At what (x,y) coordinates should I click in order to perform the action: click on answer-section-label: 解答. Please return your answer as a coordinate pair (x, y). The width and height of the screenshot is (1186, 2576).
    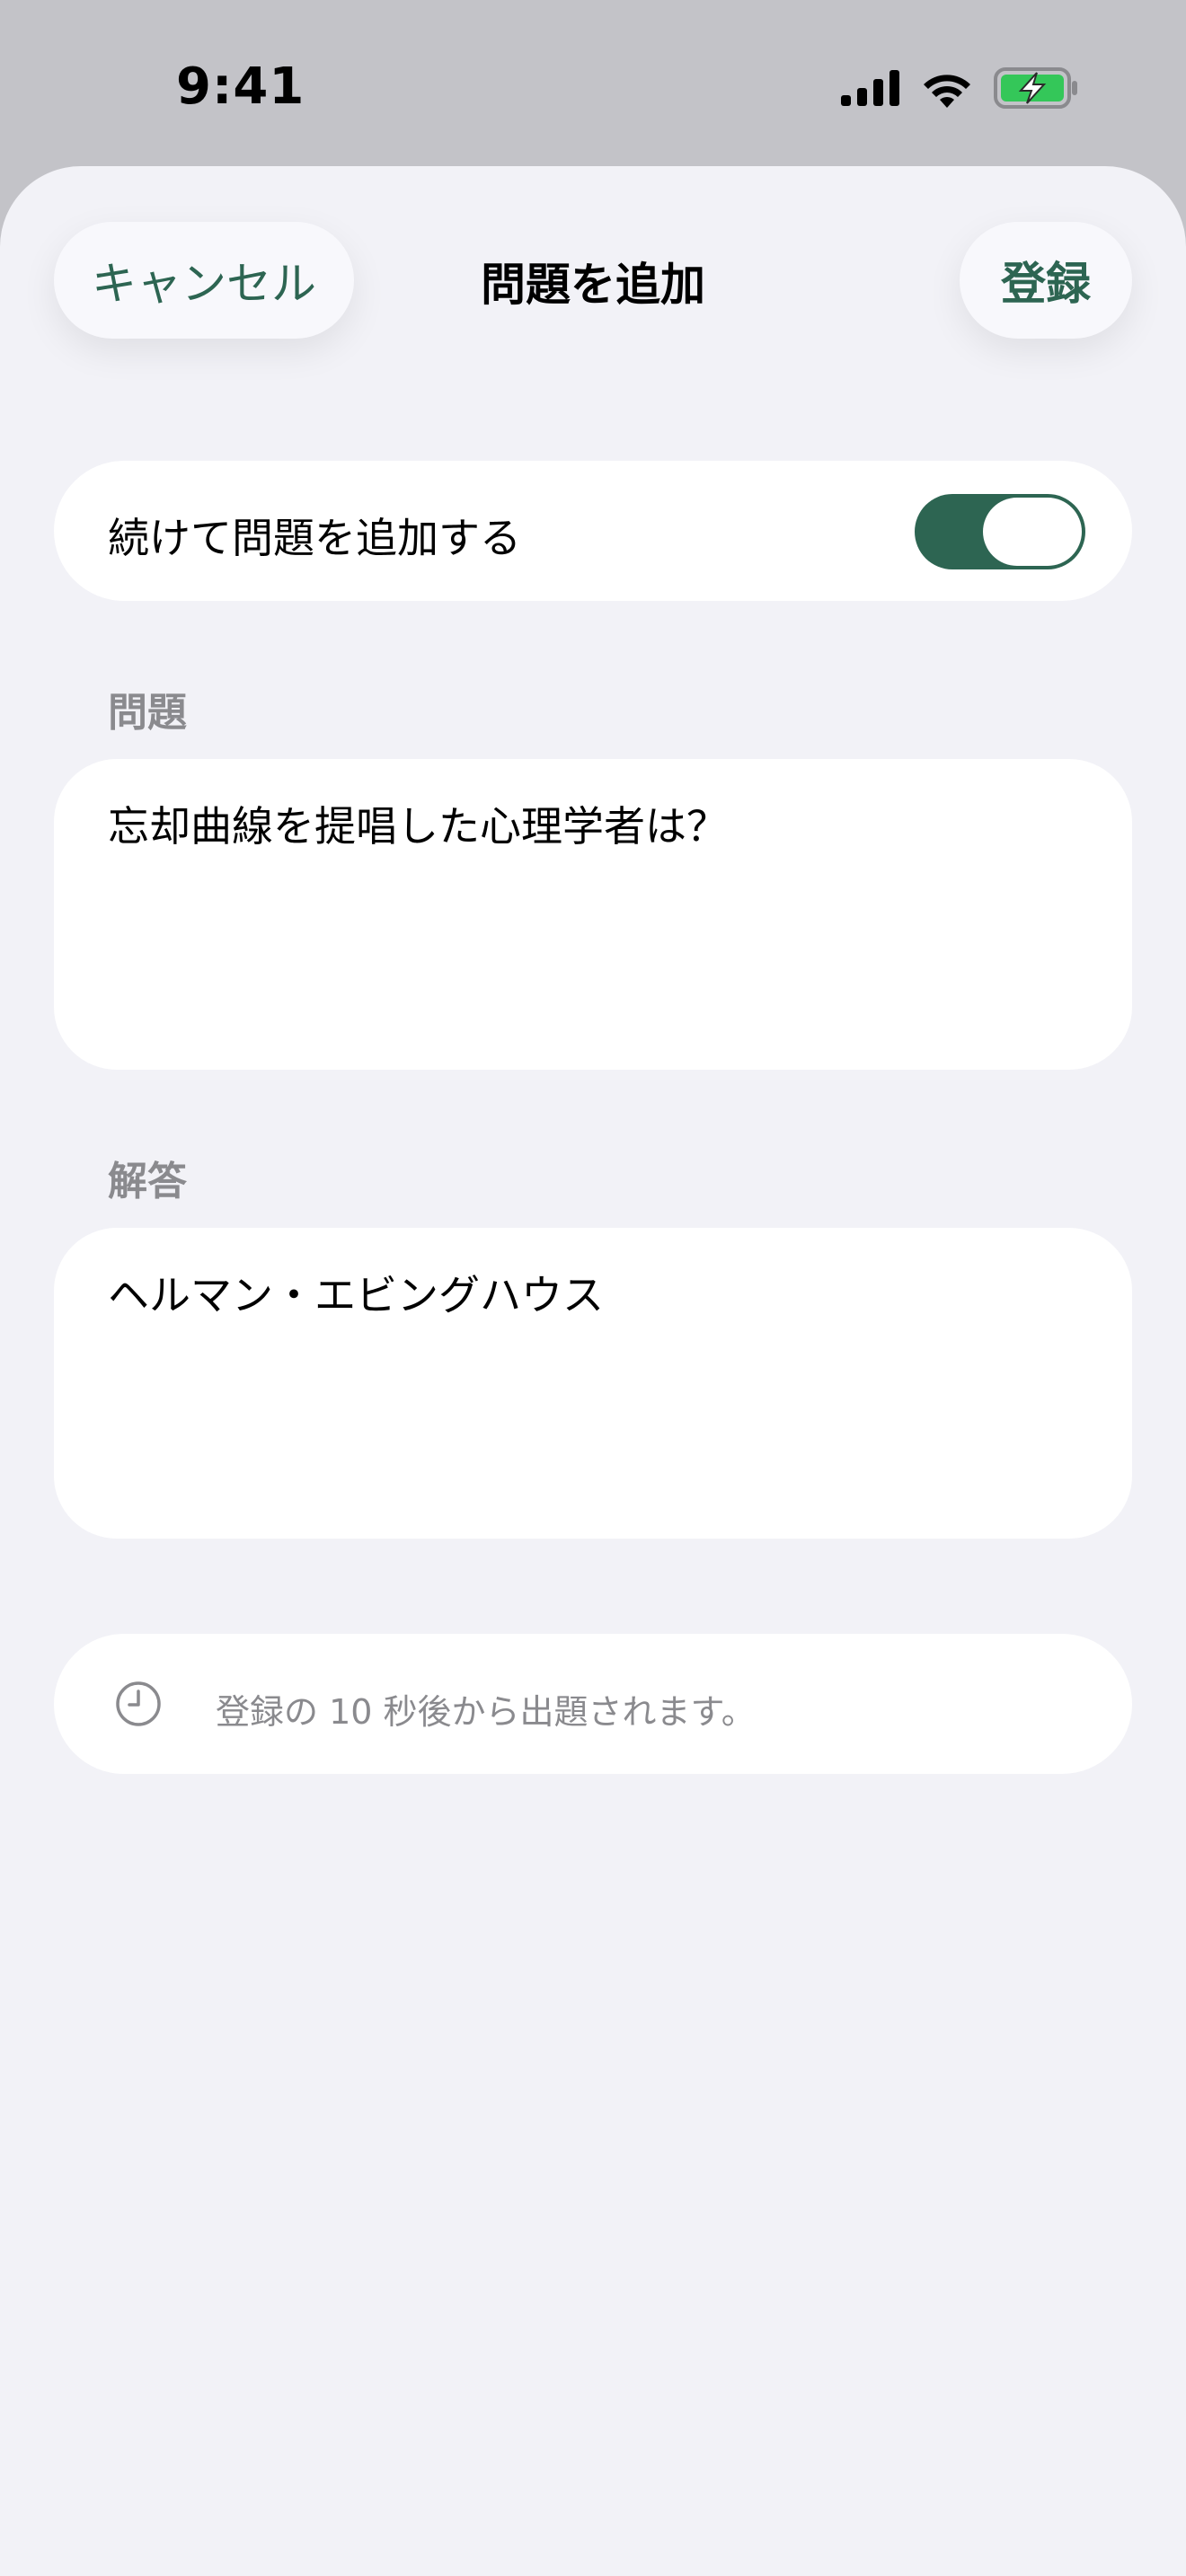
    Looking at the image, I should click on (147, 1181).